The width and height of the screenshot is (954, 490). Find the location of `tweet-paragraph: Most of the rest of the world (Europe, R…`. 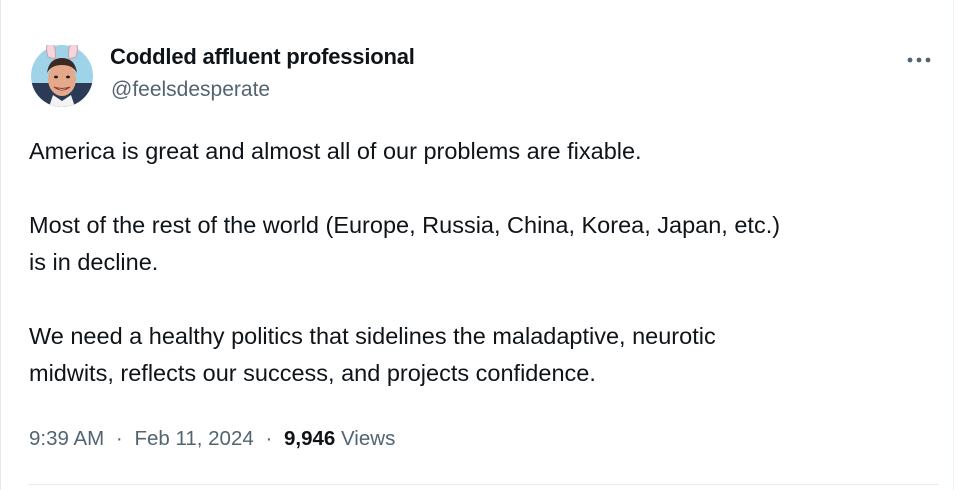

tweet-paragraph: Most of the rest of the world (Europe, R… is located at coordinates (405, 243).